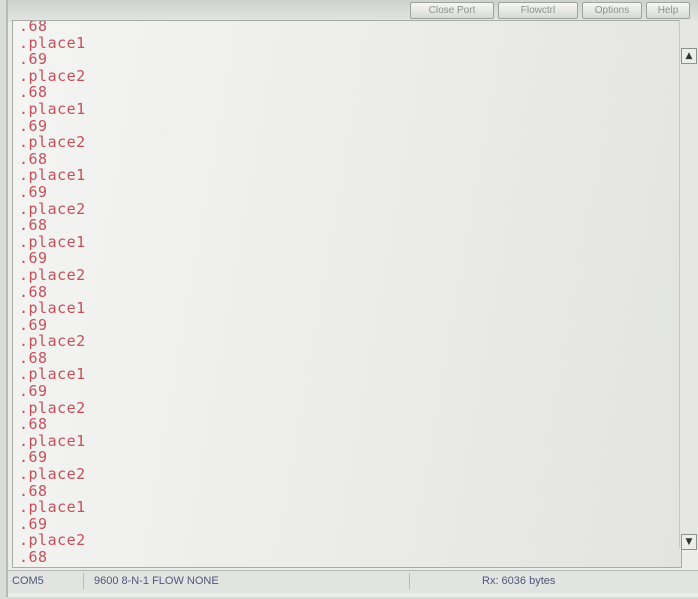 This screenshot has width=698, height=599. Describe the element at coordinates (538, 10) in the screenshot. I see `flowctrl-button: Flowctrl` at that location.